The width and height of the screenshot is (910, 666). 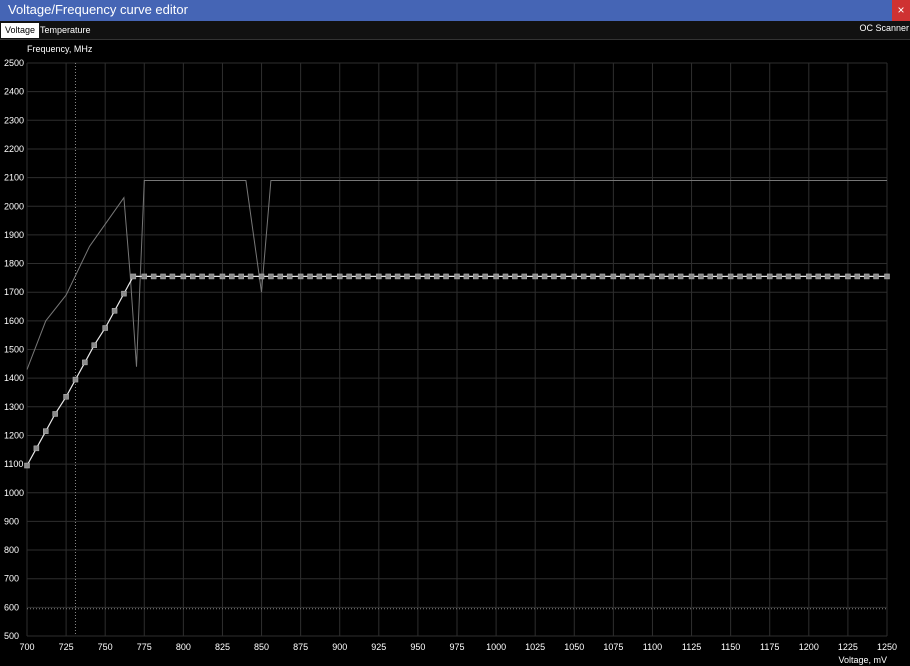 I want to click on y-tick-label-900: 900, so click(x=11, y=521).